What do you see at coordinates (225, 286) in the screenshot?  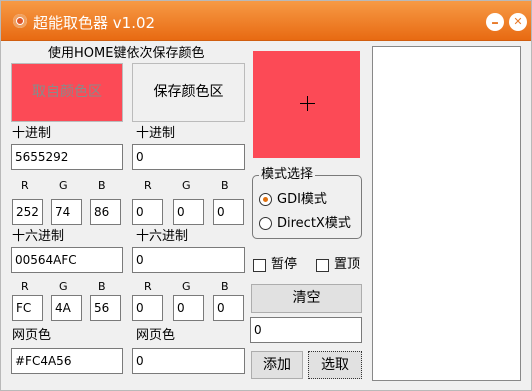 I see `right-hex-b-label: B` at bounding box center [225, 286].